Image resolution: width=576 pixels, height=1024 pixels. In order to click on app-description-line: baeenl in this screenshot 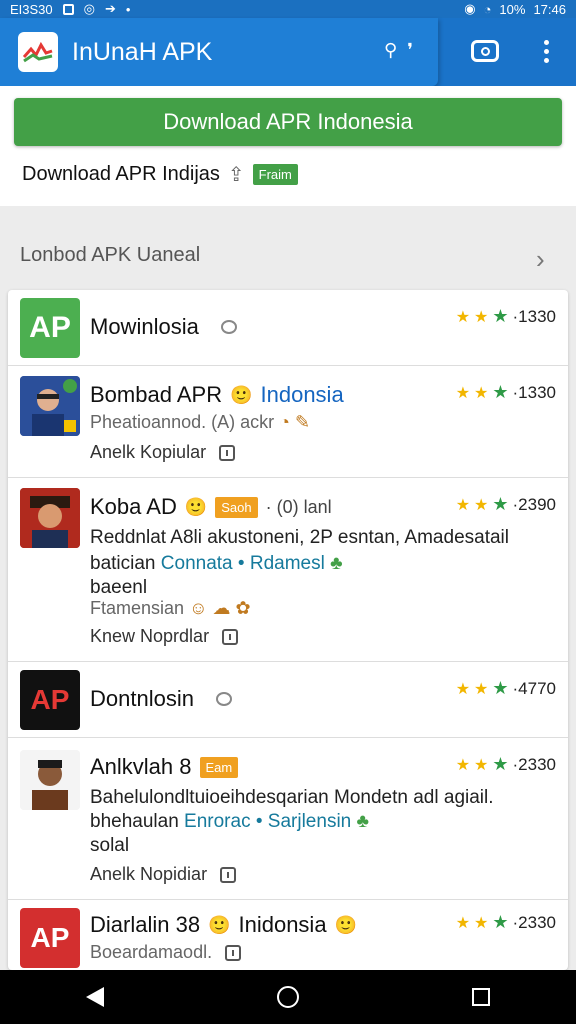, I will do `click(119, 587)`.